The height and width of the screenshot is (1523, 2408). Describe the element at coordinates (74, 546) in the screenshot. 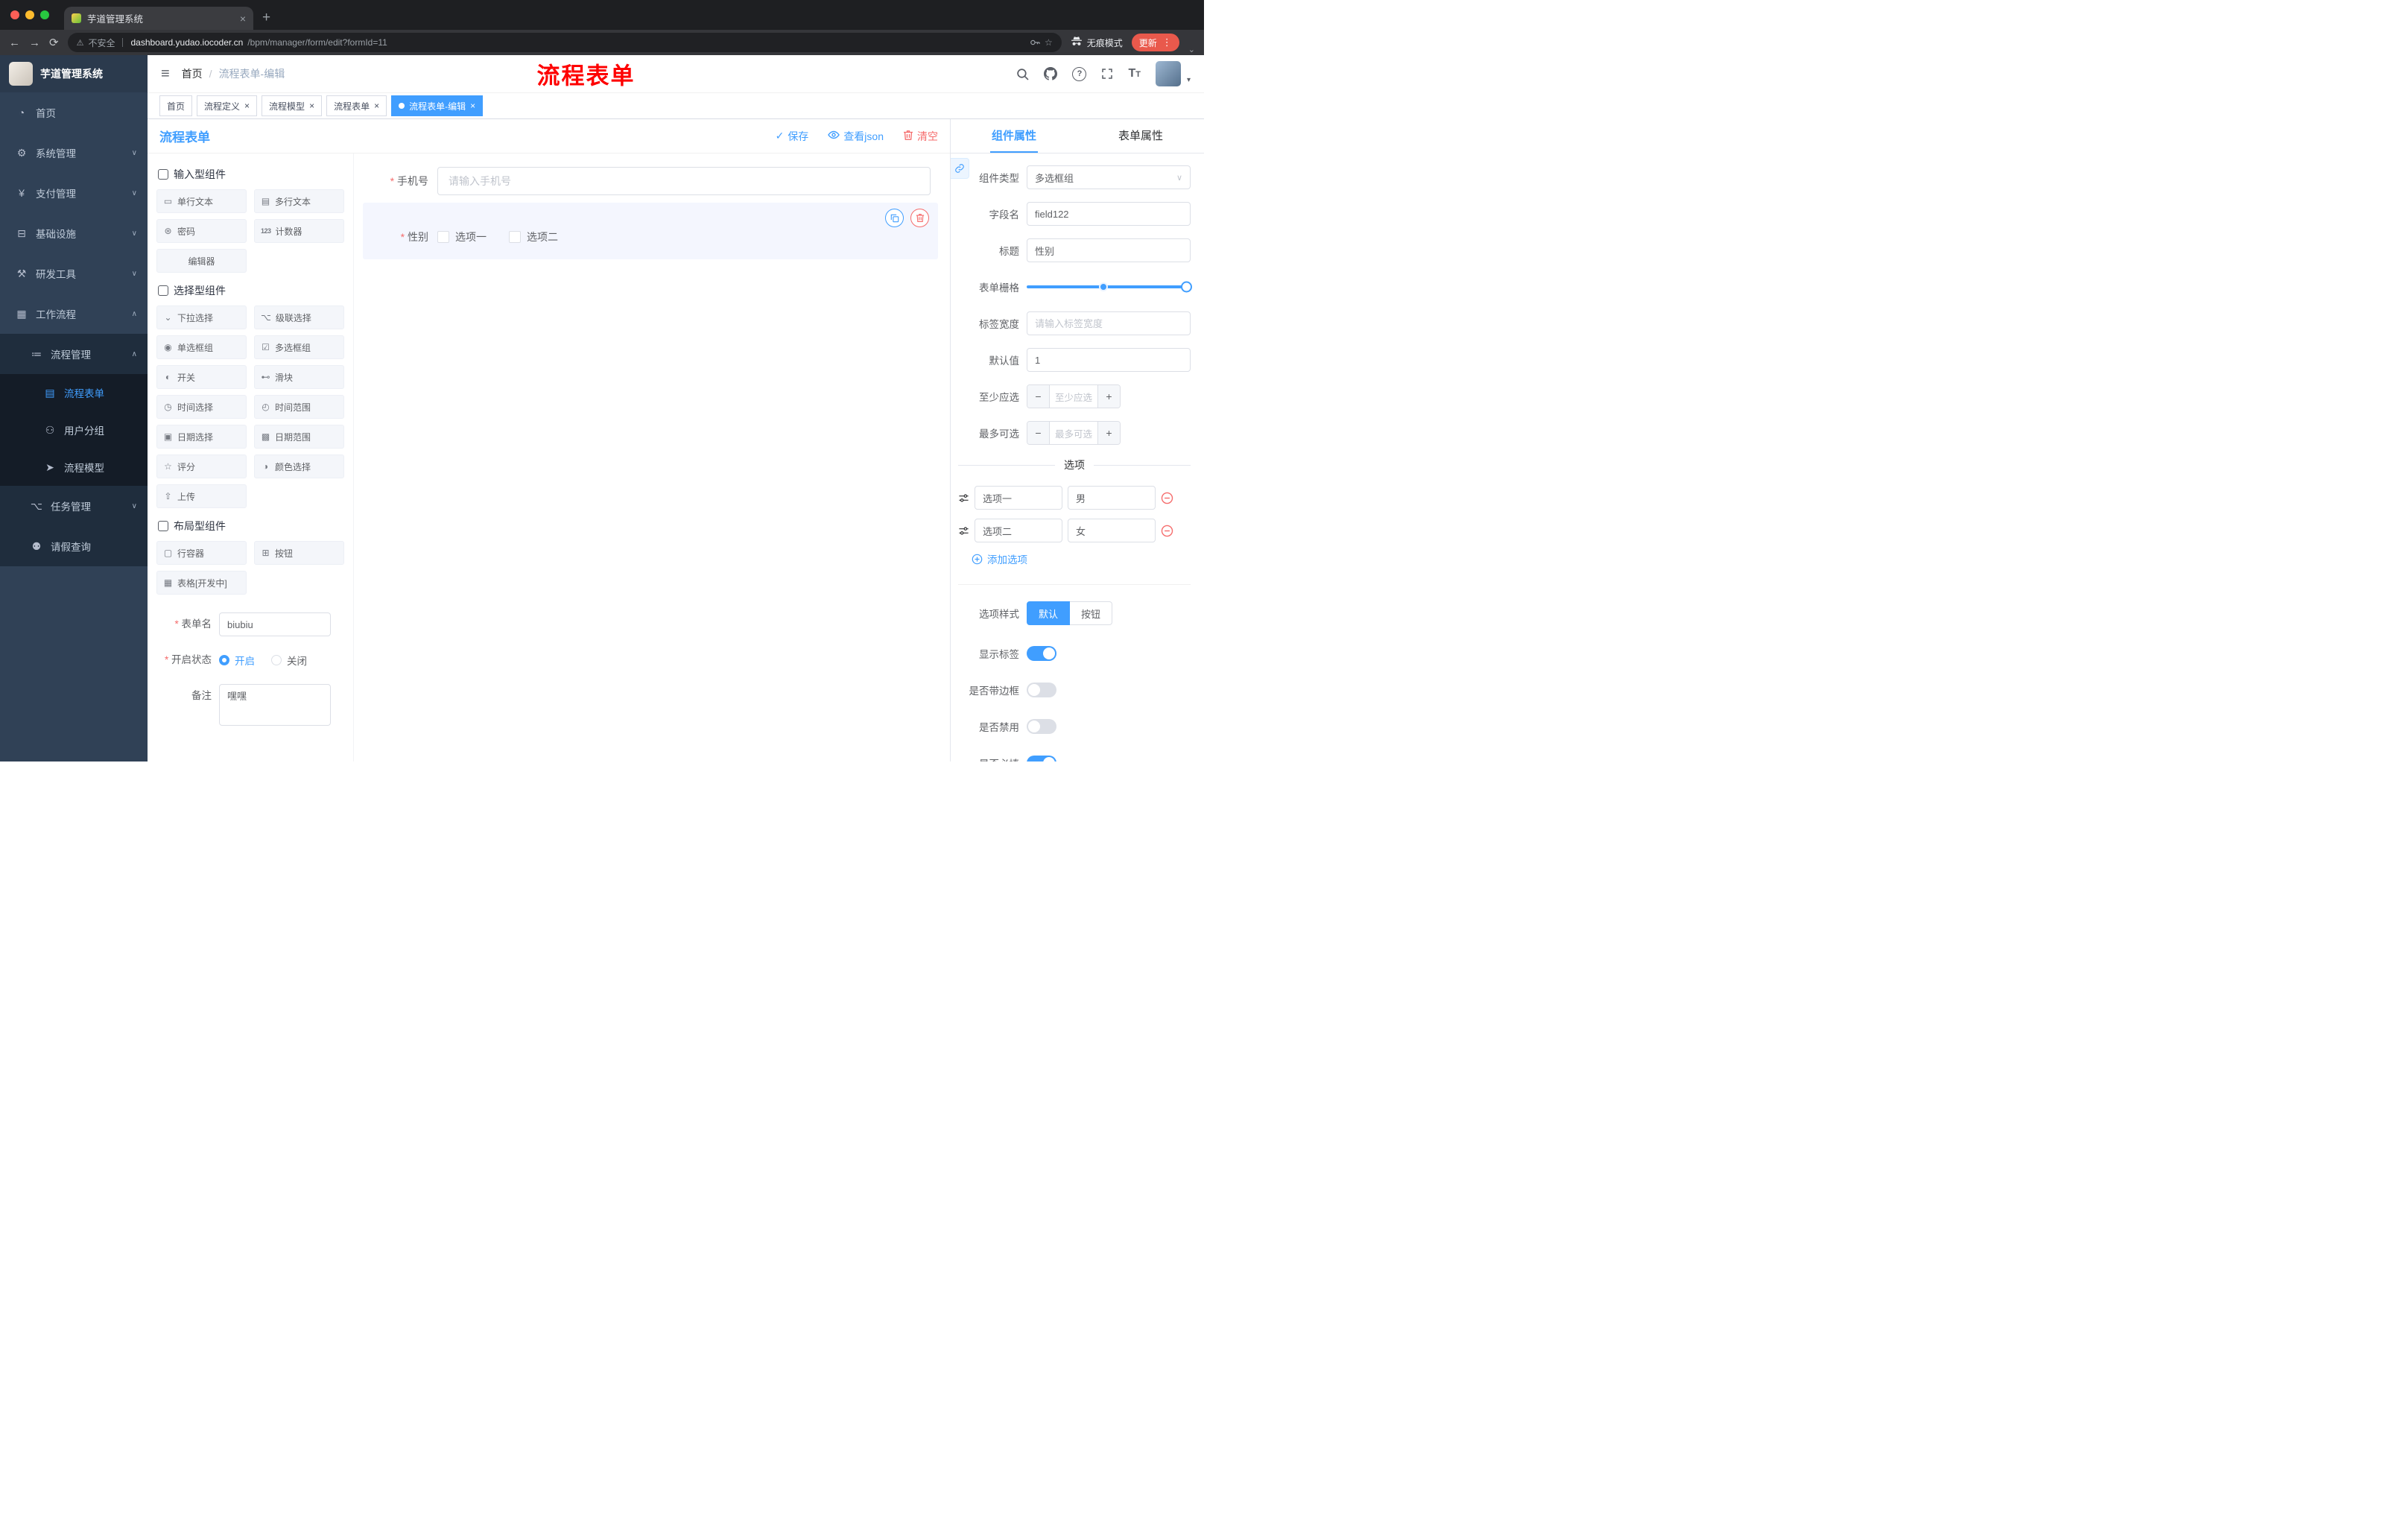

I see `sidebar-item-leave-query: ⚉ 请假查询` at that location.